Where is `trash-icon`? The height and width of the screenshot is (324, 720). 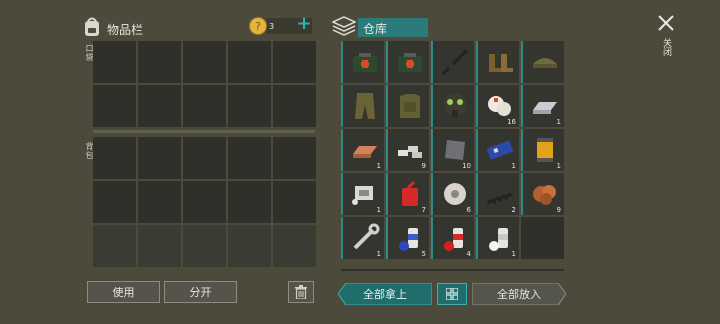
trash-icon is located at coordinates (301, 292).